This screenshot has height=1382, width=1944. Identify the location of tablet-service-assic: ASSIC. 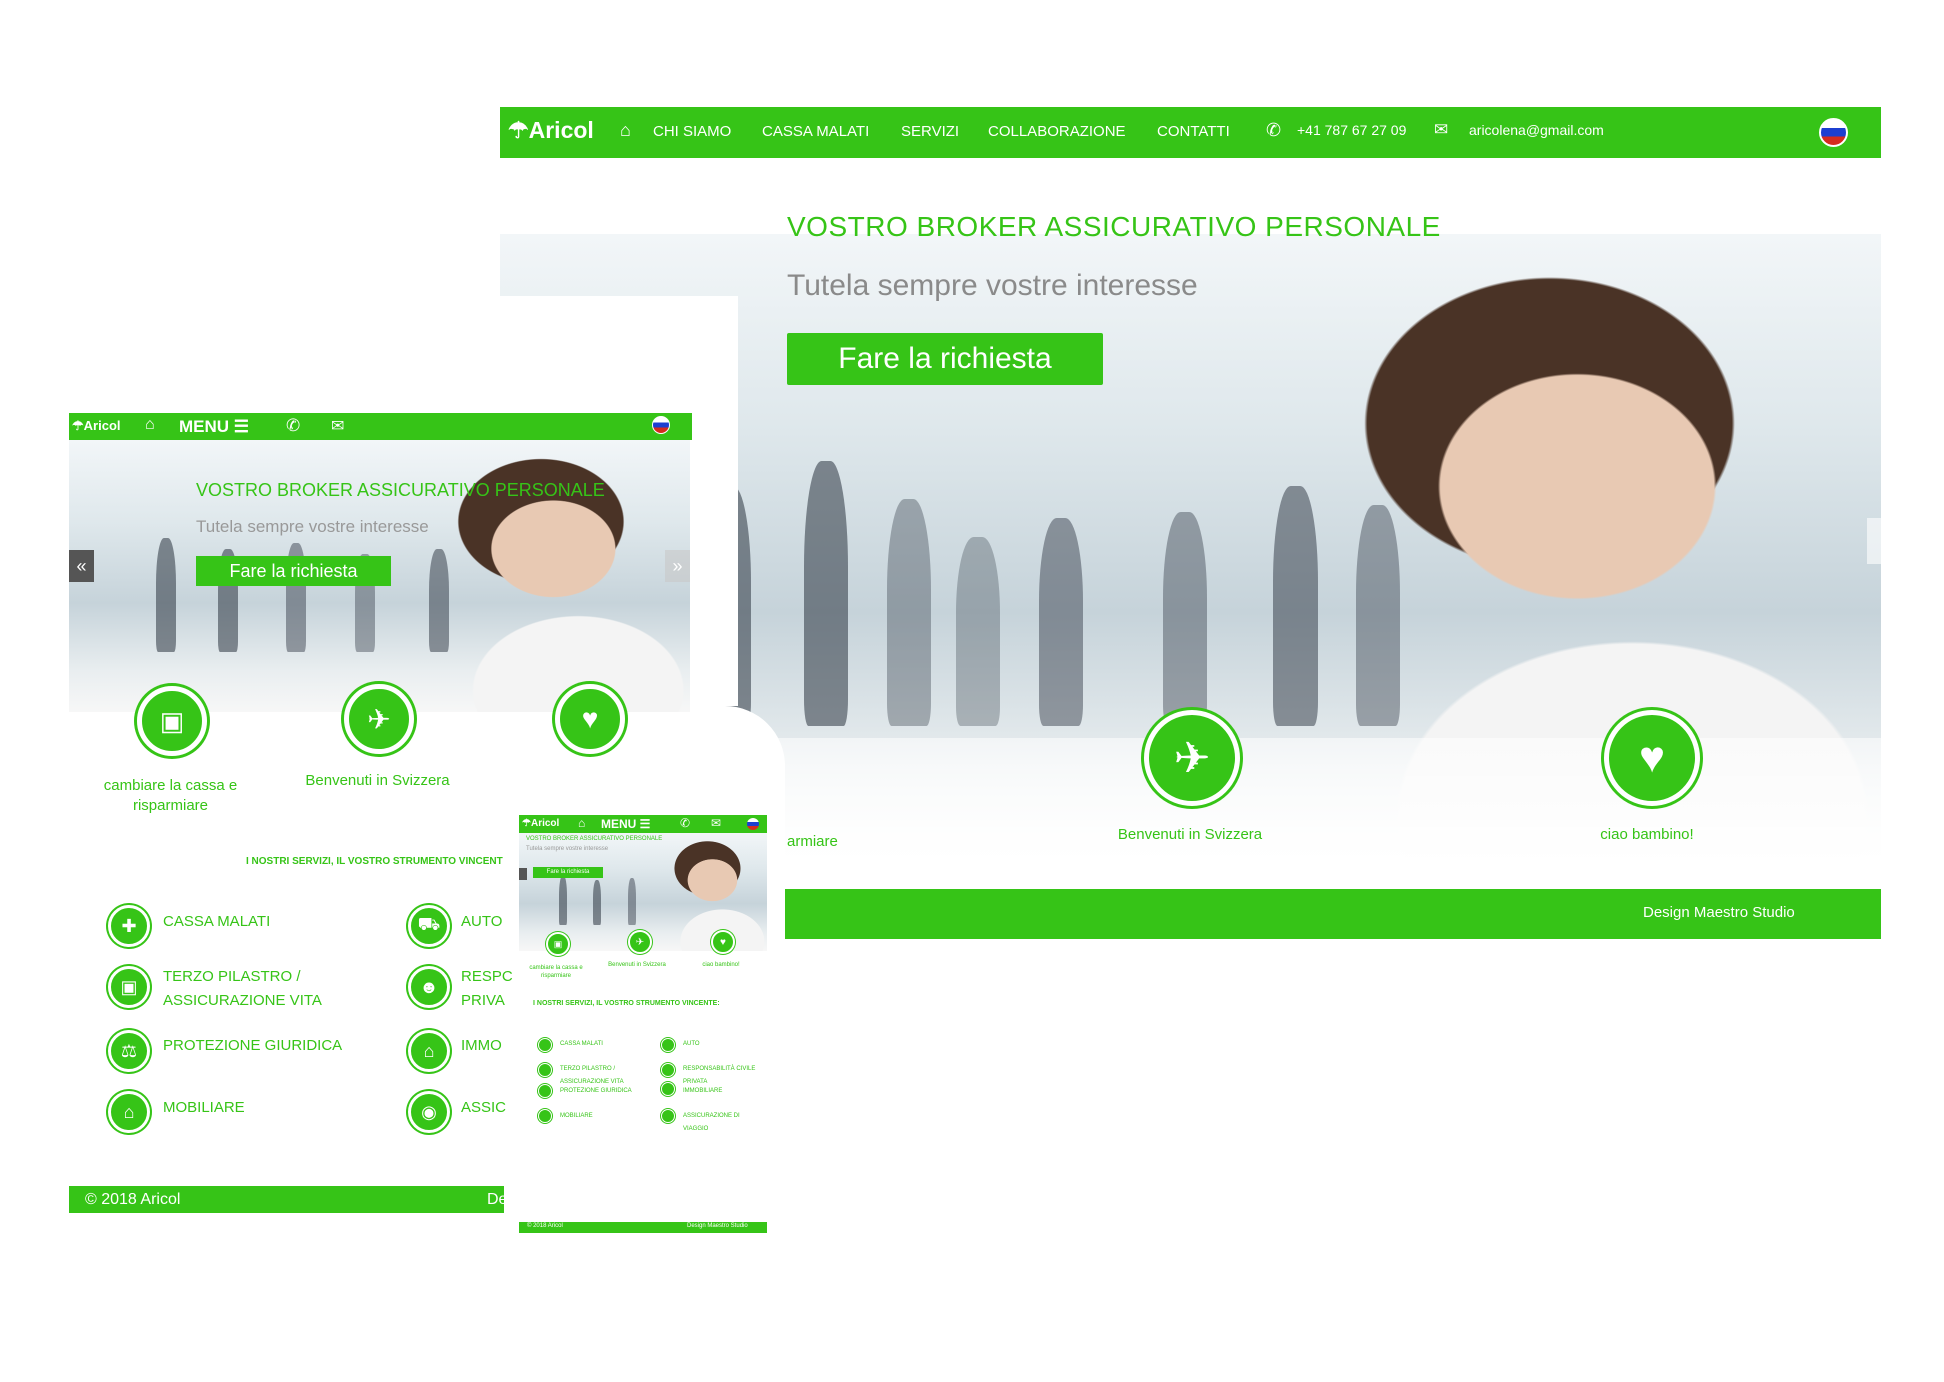
(483, 1108).